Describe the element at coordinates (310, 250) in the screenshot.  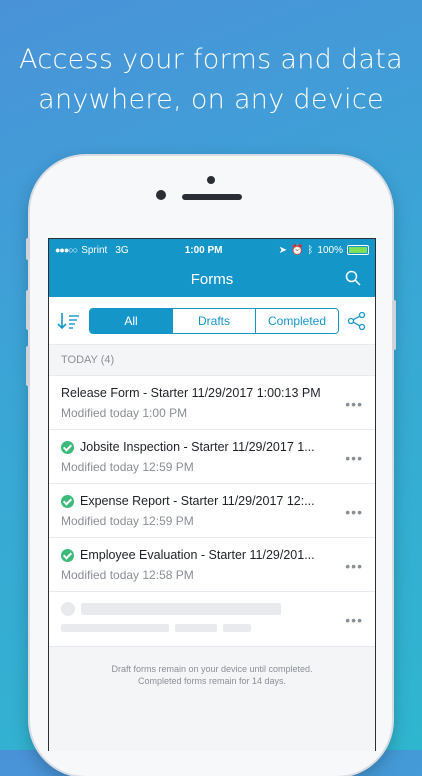
I see `bluetooth-icon: ᛒ` at that location.